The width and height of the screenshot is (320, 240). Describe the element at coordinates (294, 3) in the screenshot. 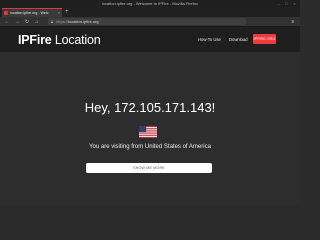

I see `close-window-button: ×` at that location.